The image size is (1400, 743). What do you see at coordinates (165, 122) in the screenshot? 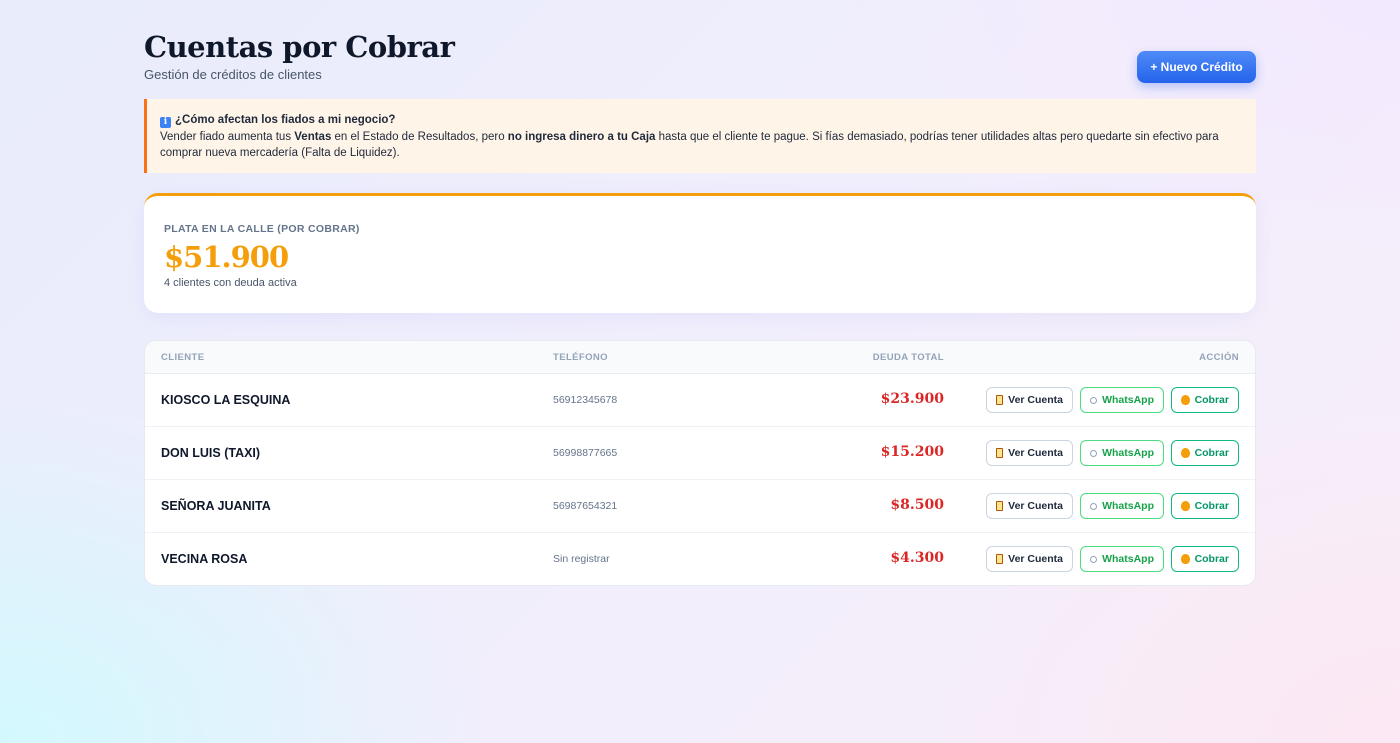
I see `info-icon: i` at bounding box center [165, 122].